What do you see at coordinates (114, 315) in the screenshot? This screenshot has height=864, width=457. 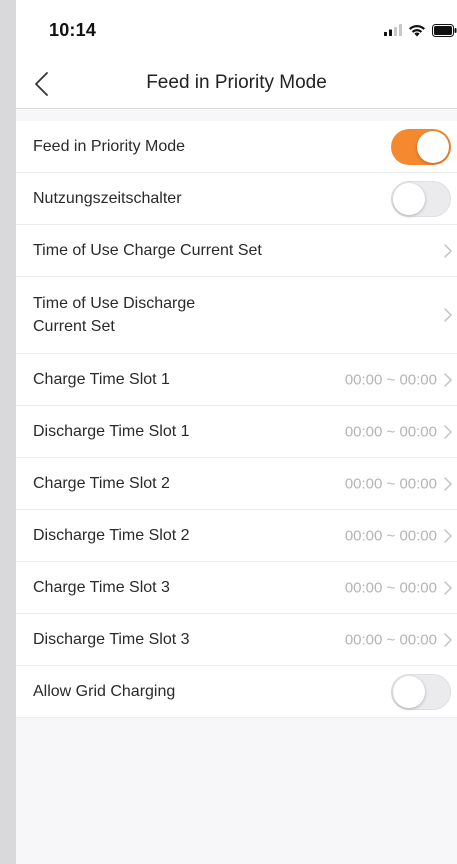 I see `row-label: Time of Use Discharge Current Set` at bounding box center [114, 315].